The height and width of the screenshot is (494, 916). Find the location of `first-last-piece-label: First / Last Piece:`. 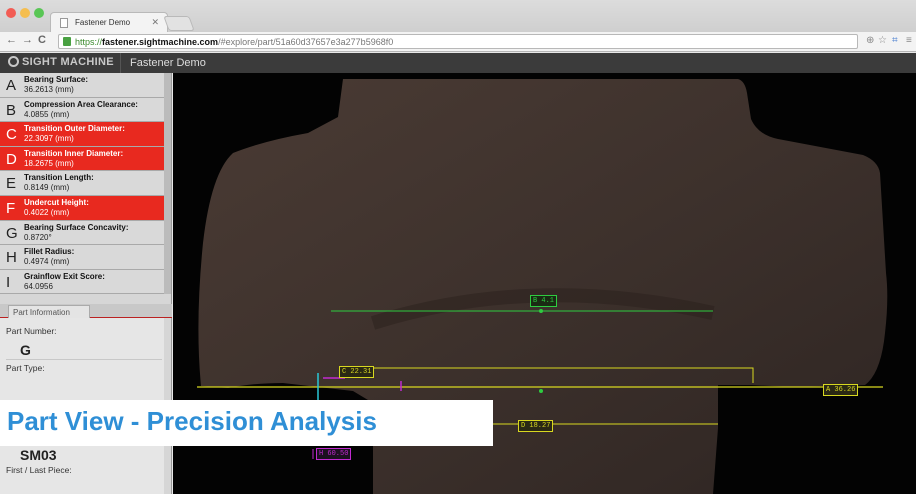

first-last-piece-label: First / Last Piece: is located at coordinates (39, 470).